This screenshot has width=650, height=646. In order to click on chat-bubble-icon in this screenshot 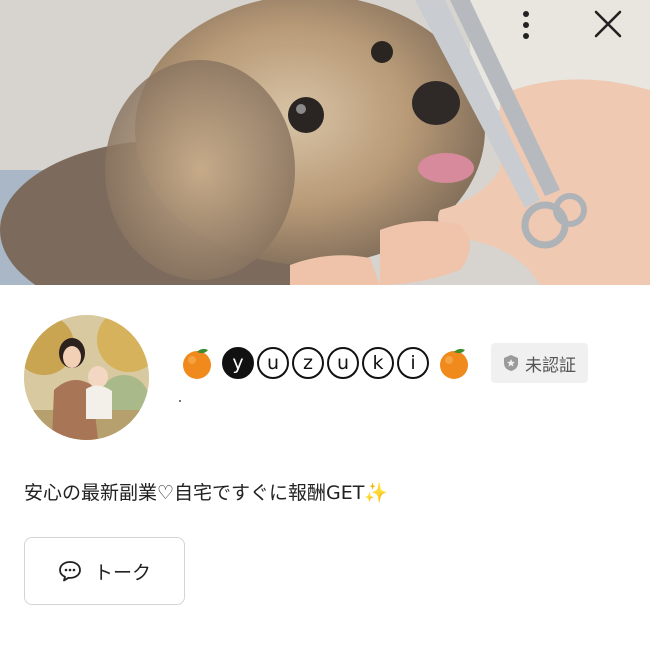, I will do `click(70, 571)`.